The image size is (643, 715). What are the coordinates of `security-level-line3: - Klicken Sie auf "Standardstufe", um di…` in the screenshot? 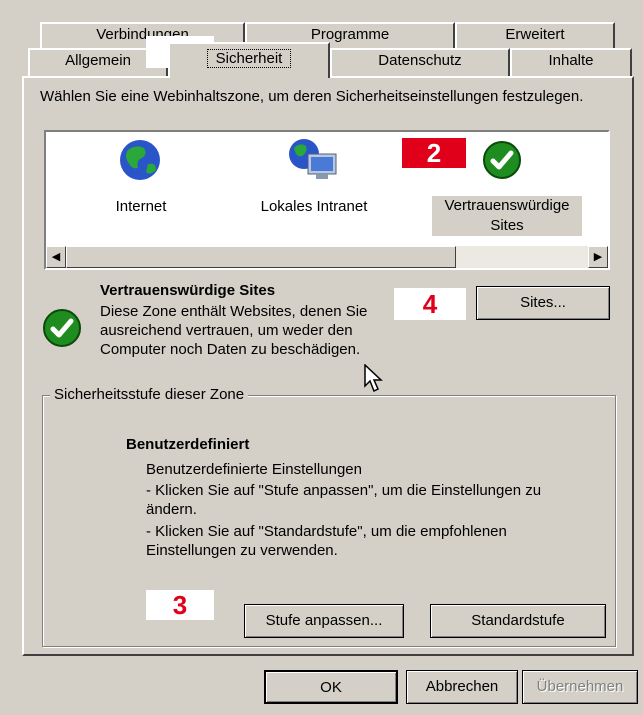 It's located at (326, 541).